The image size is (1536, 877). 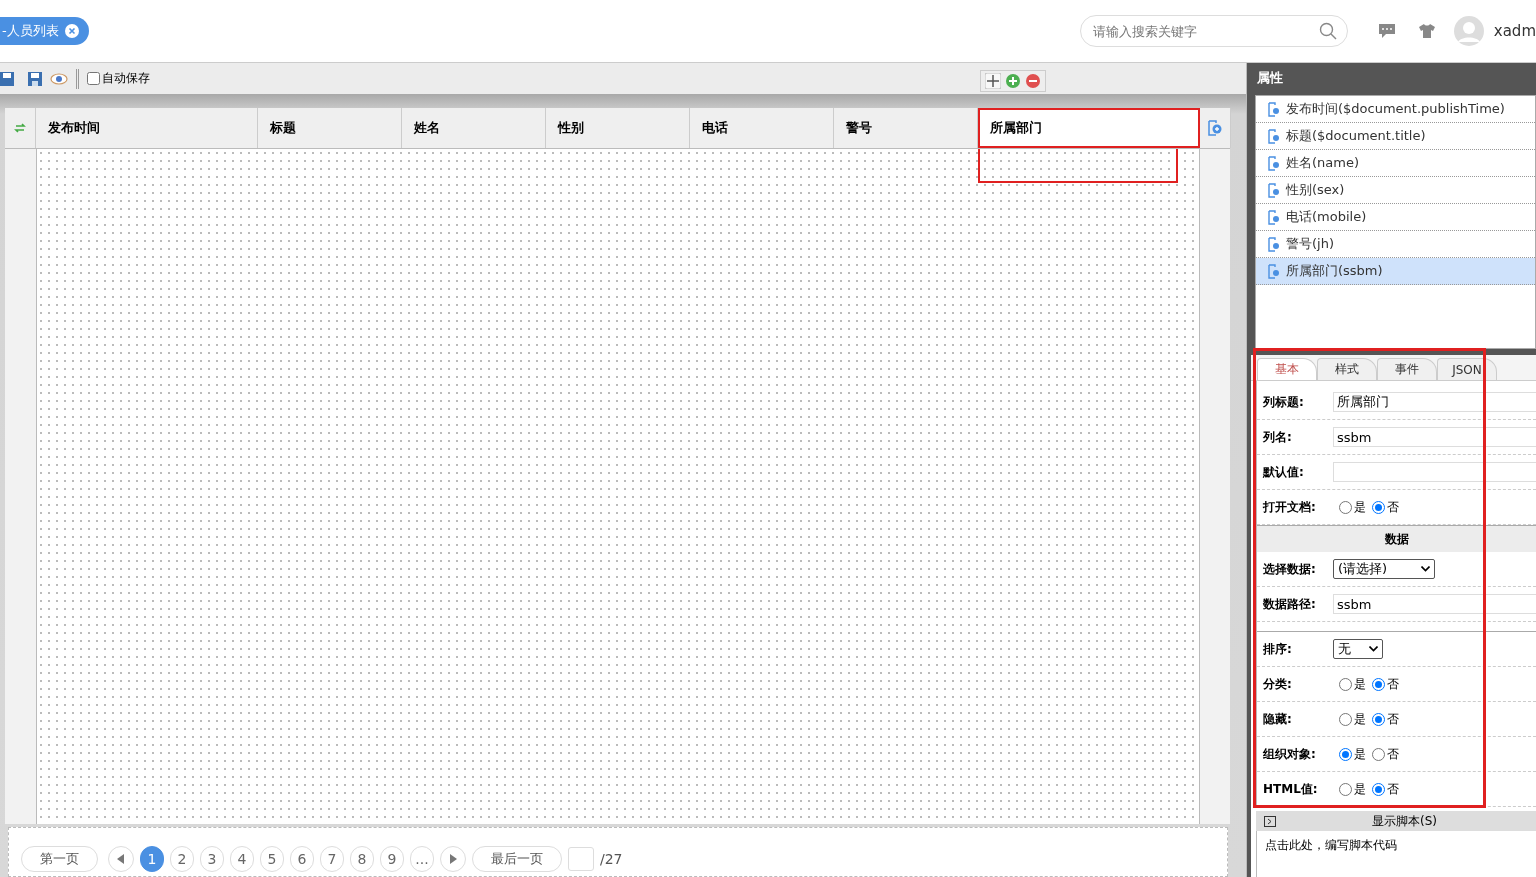 I want to click on field-label: 数据路径:, so click(x=1290, y=604).